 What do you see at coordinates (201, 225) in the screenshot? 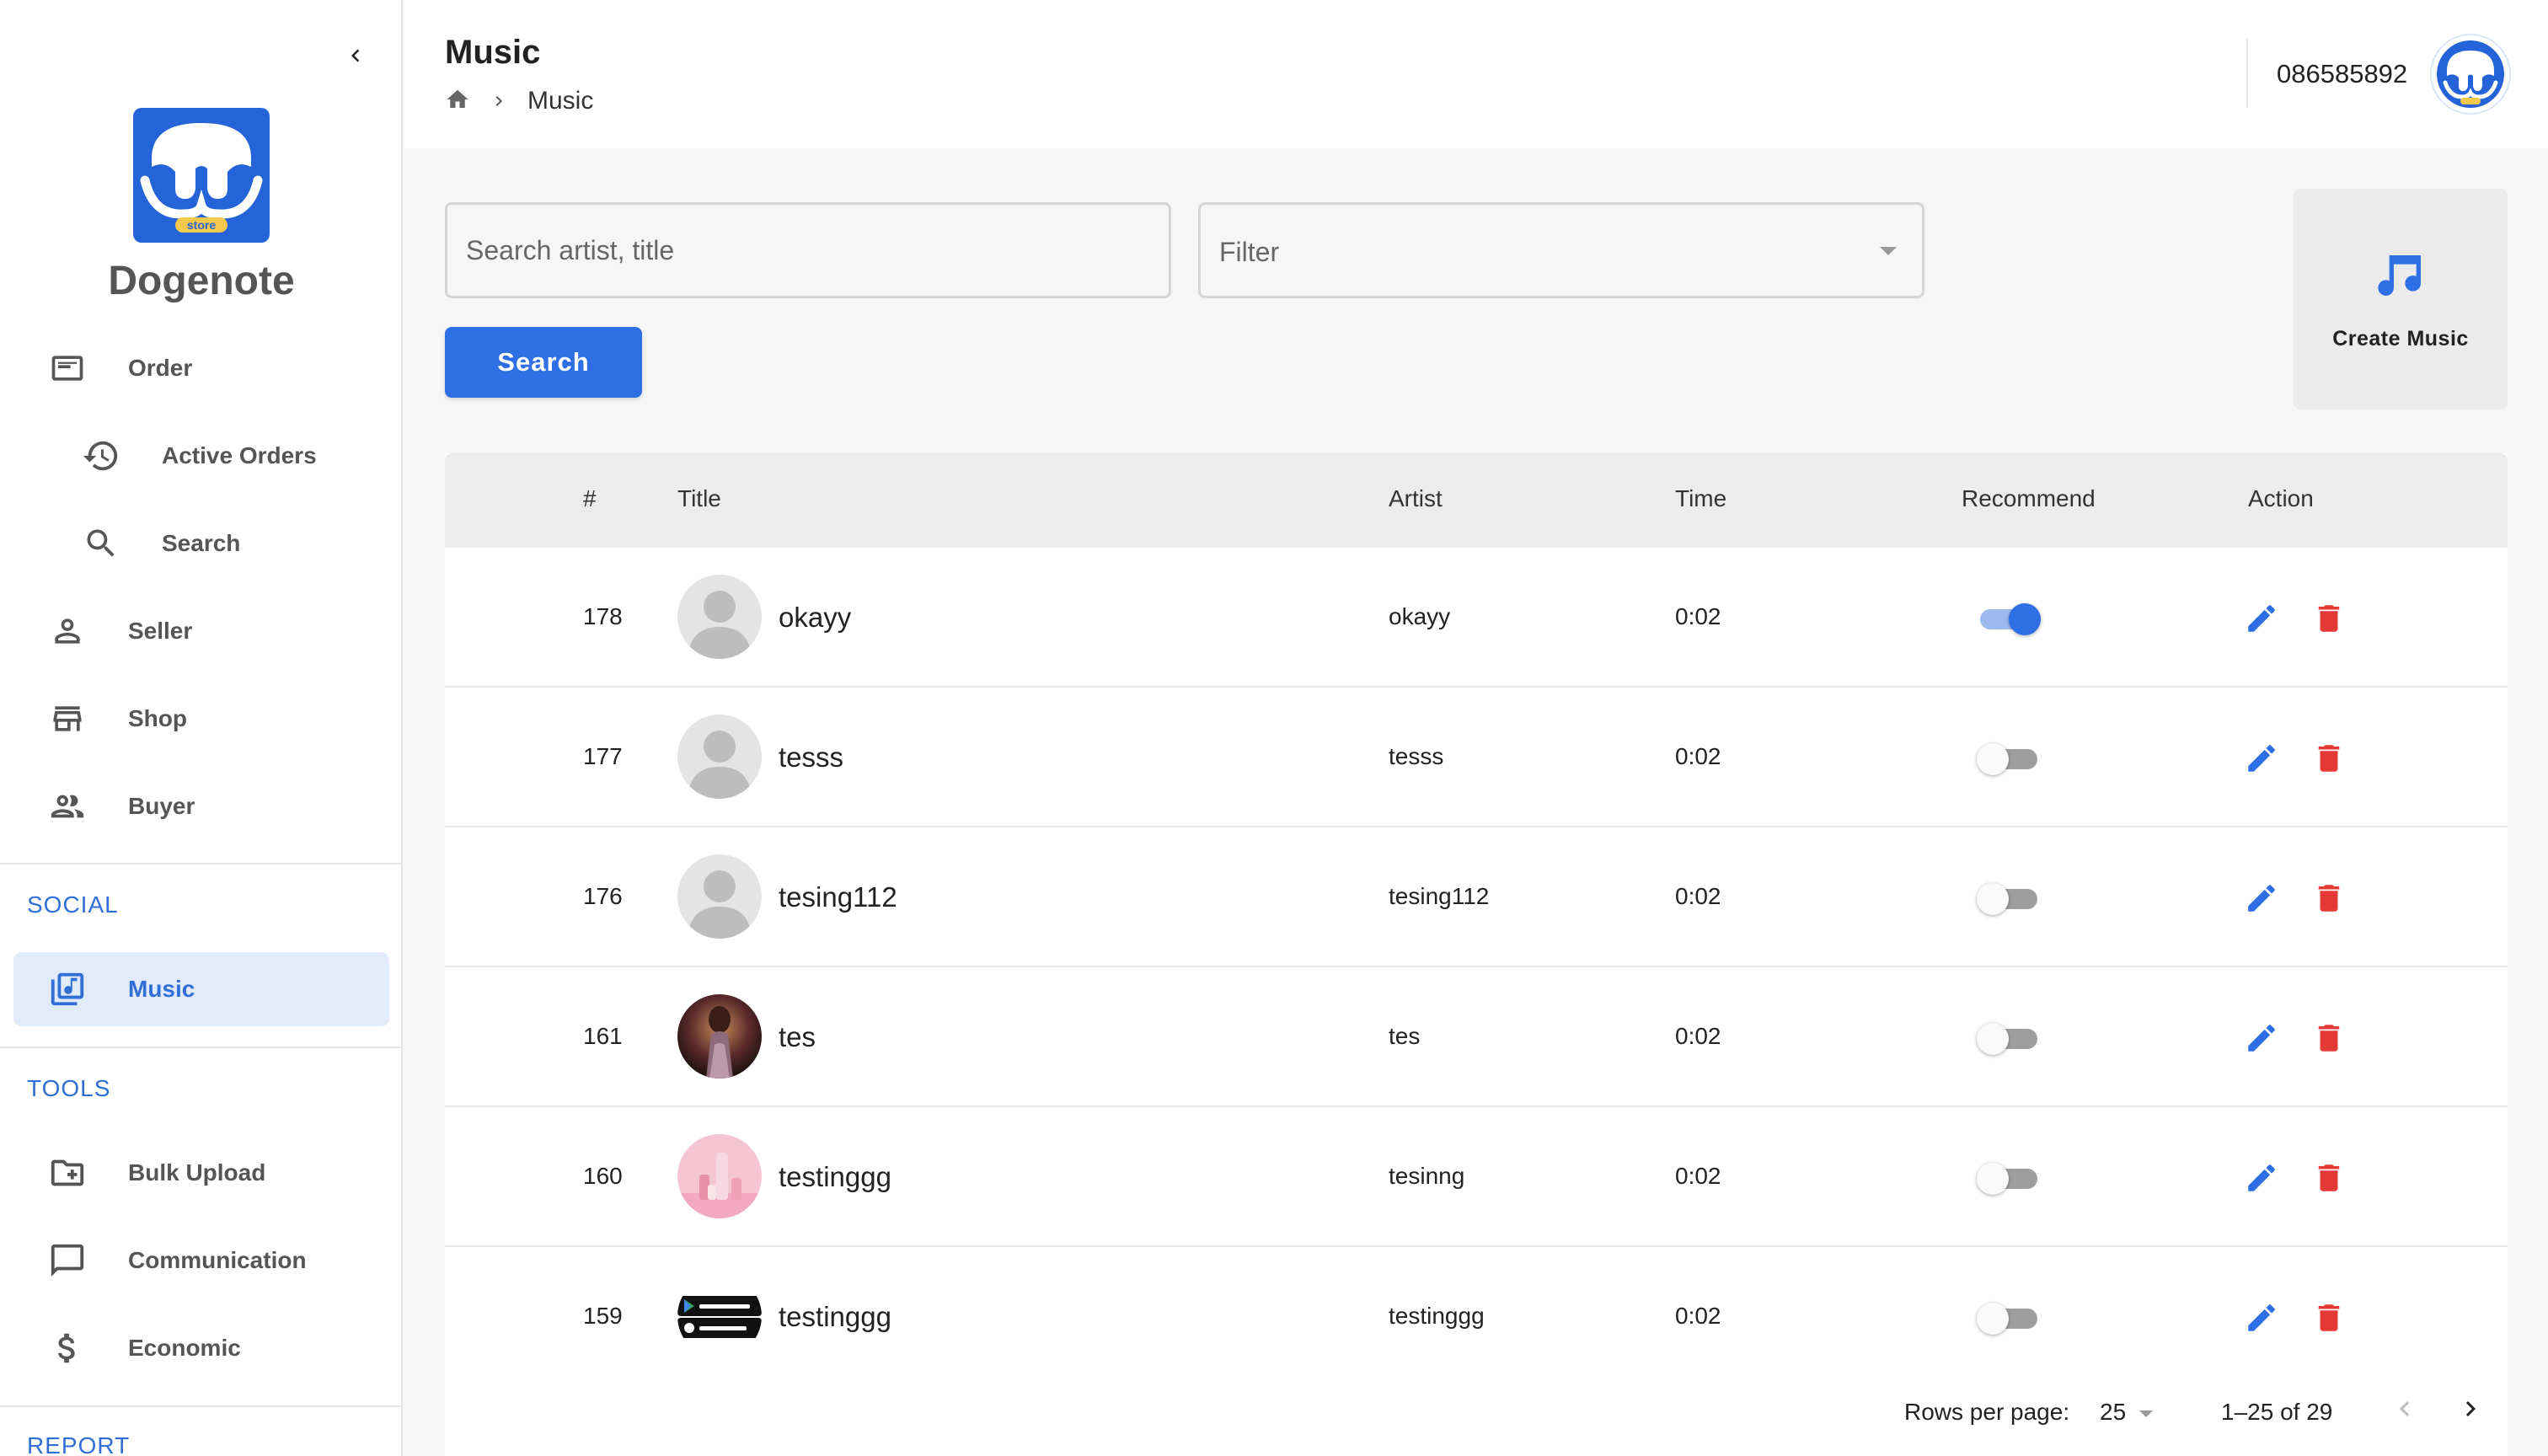
I see `logo-badge-text: store` at bounding box center [201, 225].